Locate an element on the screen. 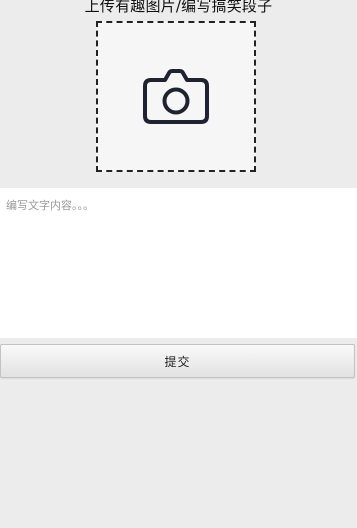 The image size is (357, 528). page-title: 上传有趣图片/编写搞笑段子 is located at coordinates (178, 7).